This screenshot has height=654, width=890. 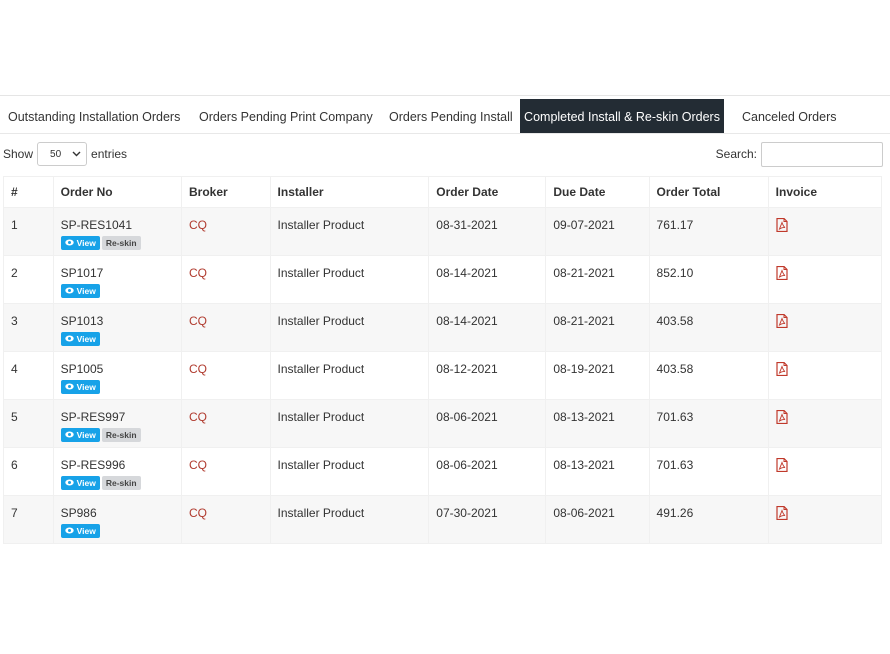 What do you see at coordinates (597, 471) in the screenshot?
I see `cell-due-date: 08-13-2021` at bounding box center [597, 471].